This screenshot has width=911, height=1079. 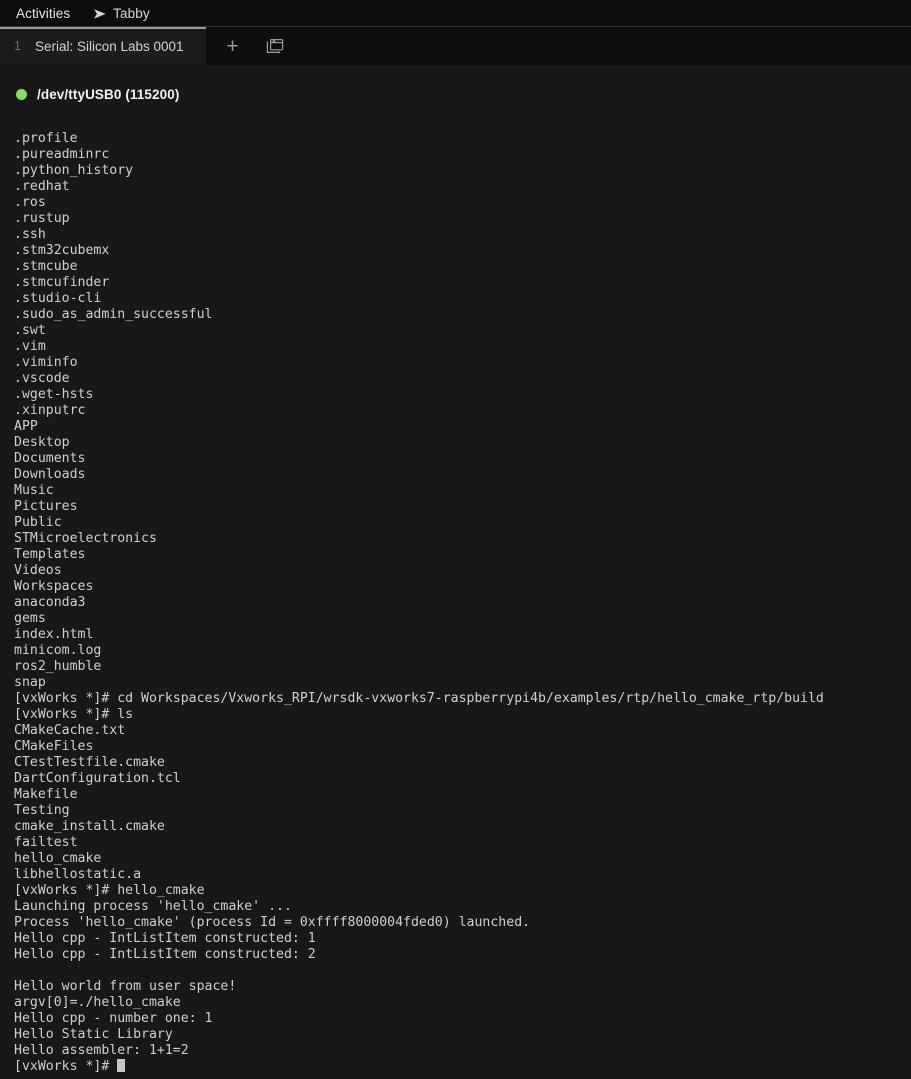 I want to click on terminal-line: .rustup, so click(x=42, y=218).